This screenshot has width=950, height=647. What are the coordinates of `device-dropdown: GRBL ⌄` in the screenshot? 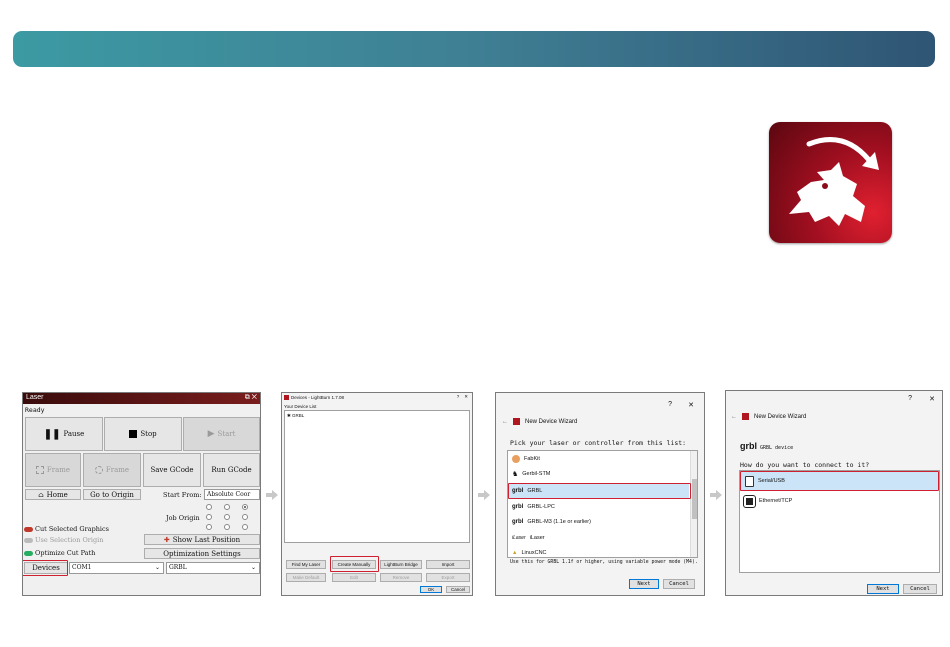 It's located at (213, 568).